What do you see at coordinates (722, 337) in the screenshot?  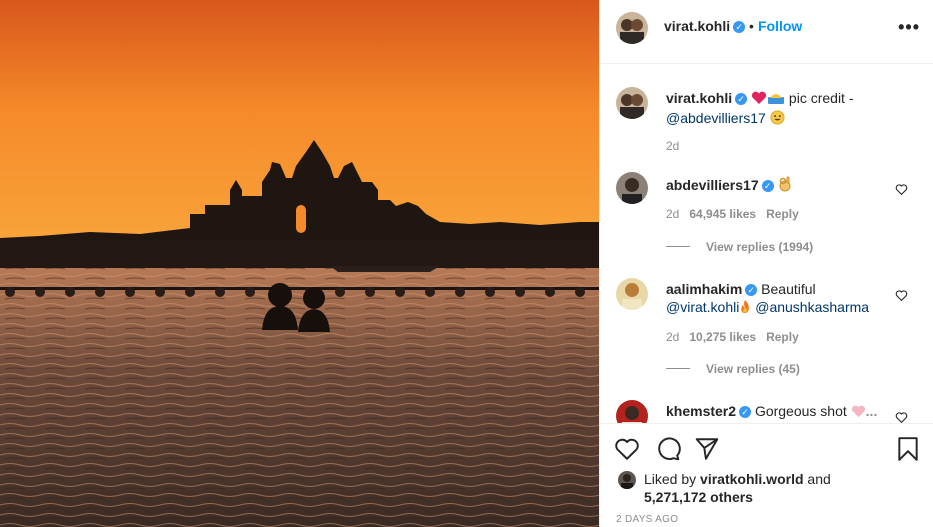 I see `like-count: 10,275 likes` at bounding box center [722, 337].